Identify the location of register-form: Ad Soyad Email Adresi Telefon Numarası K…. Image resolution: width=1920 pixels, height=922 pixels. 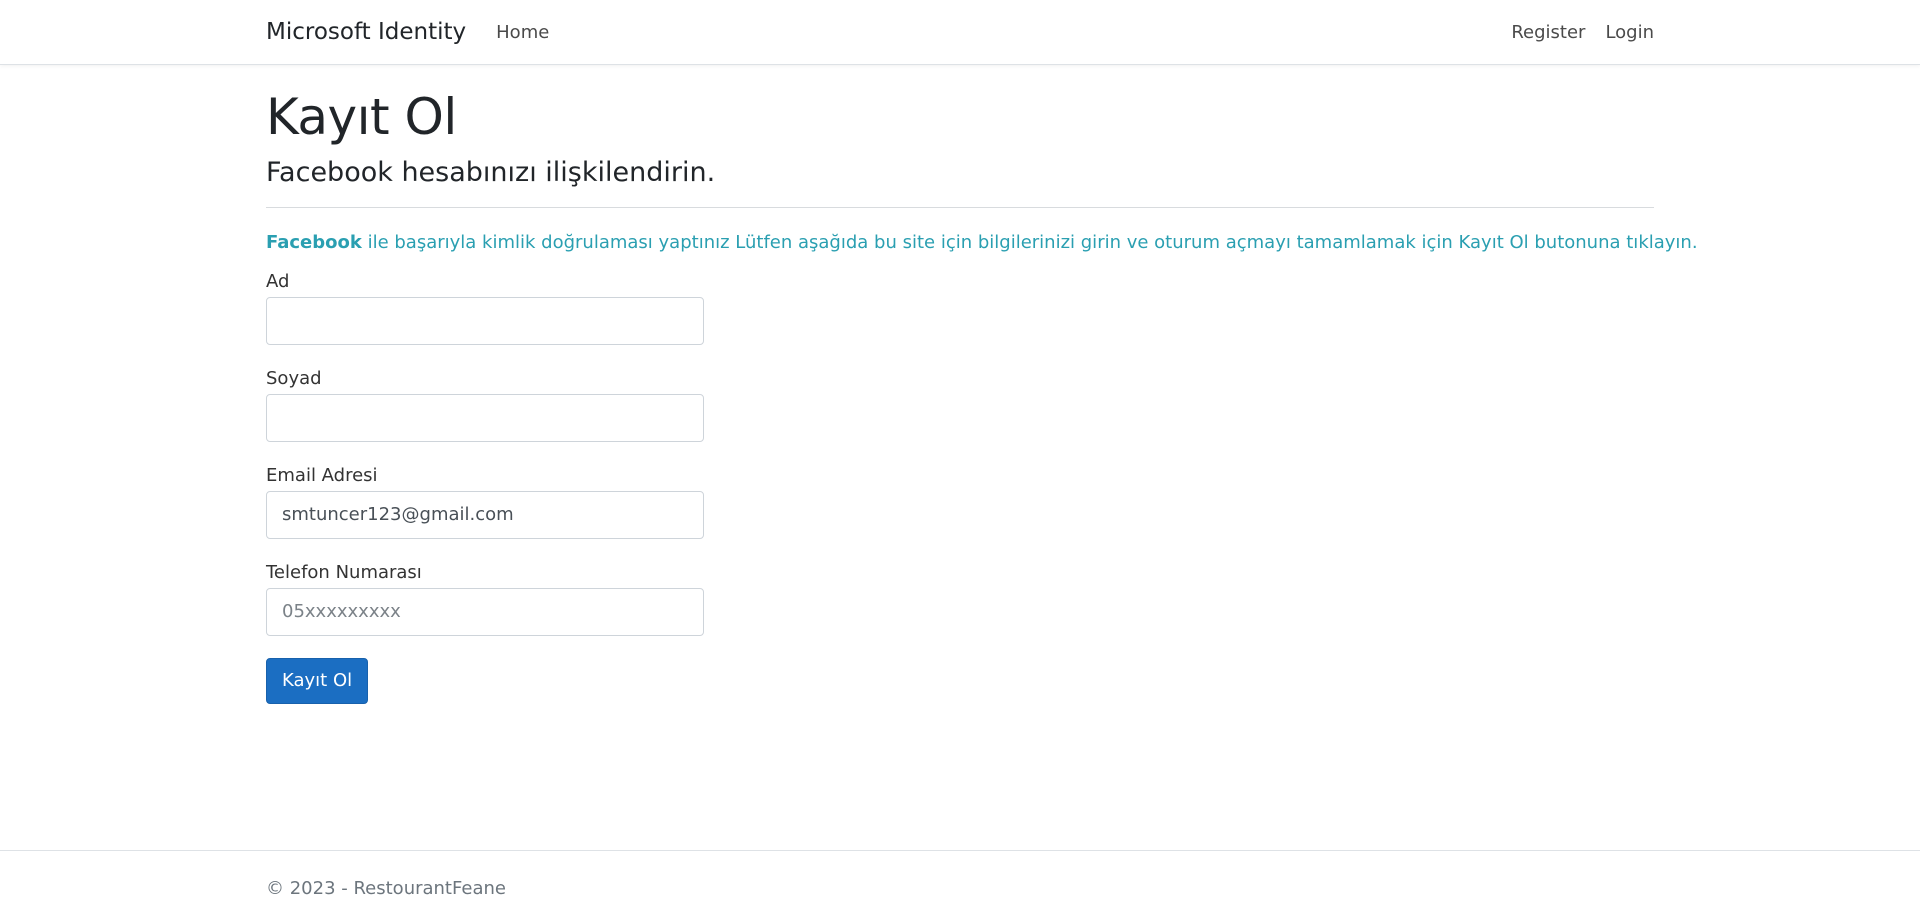
(485, 487).